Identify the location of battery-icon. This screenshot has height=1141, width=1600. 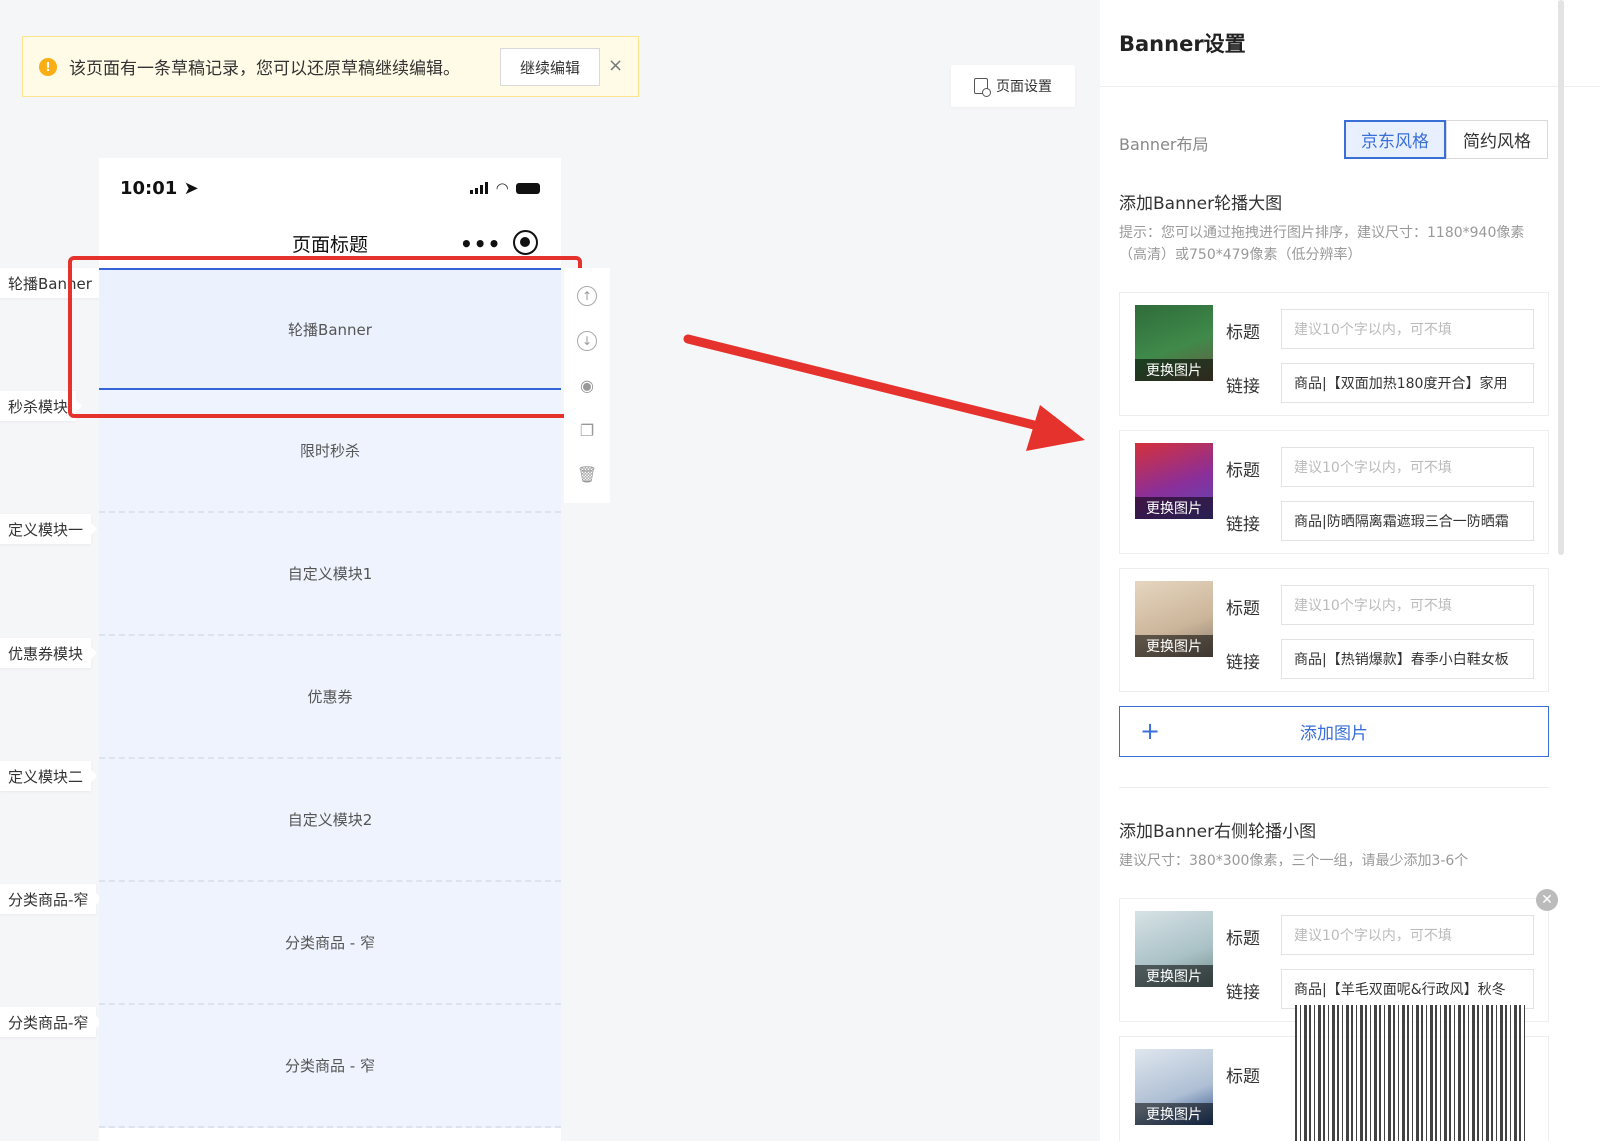
(528, 188).